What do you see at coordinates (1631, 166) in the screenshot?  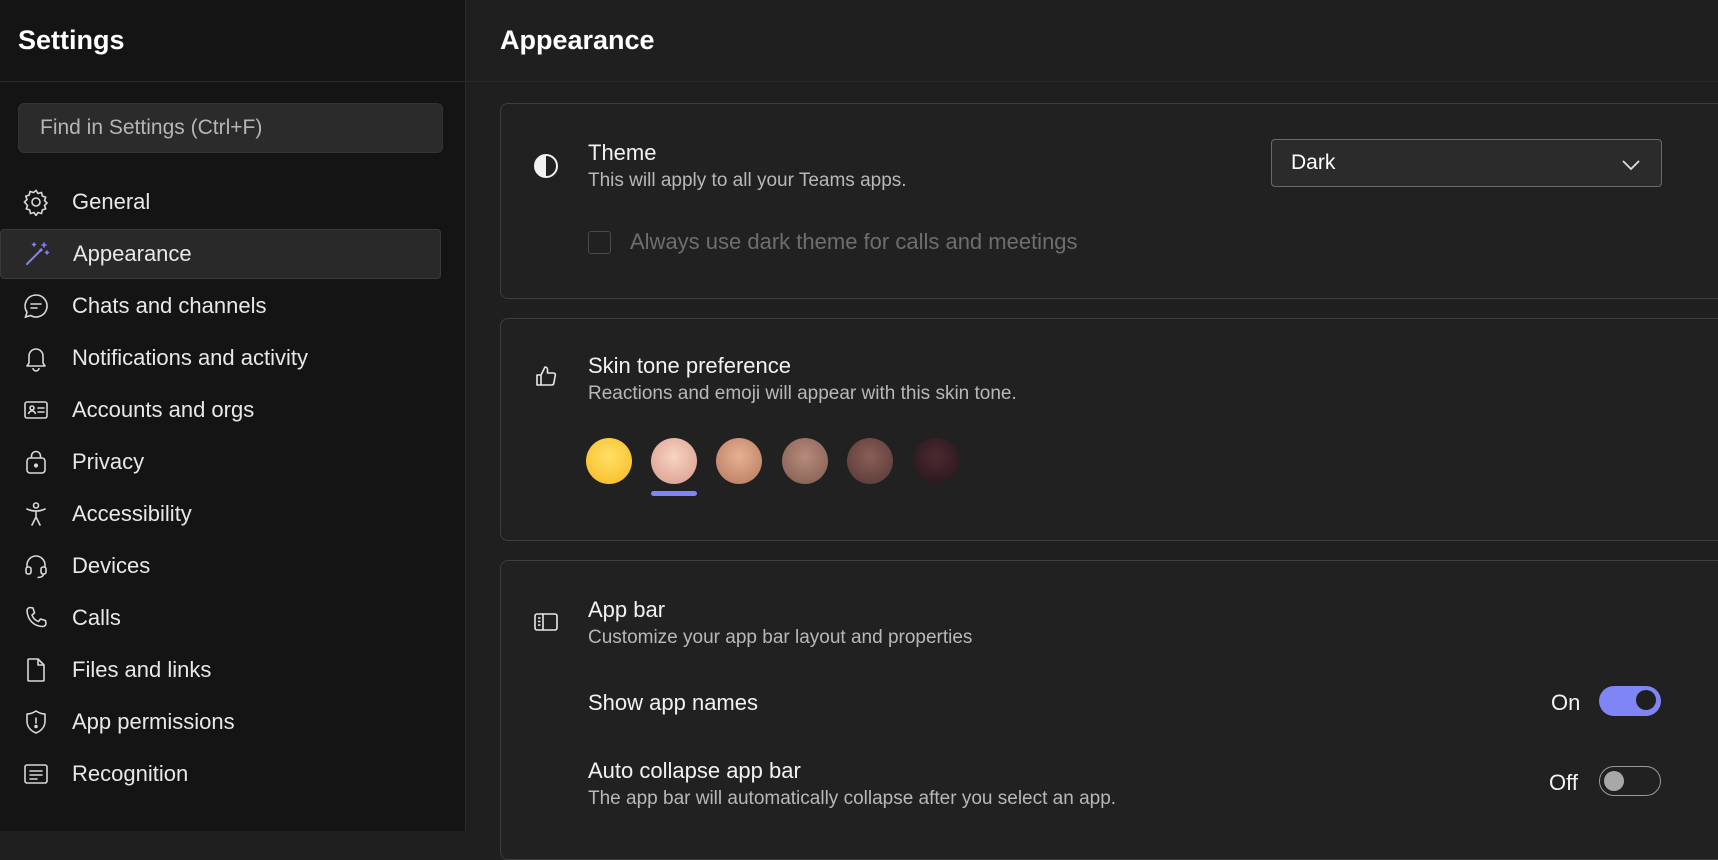 I see `chevron-down-icon` at bounding box center [1631, 166].